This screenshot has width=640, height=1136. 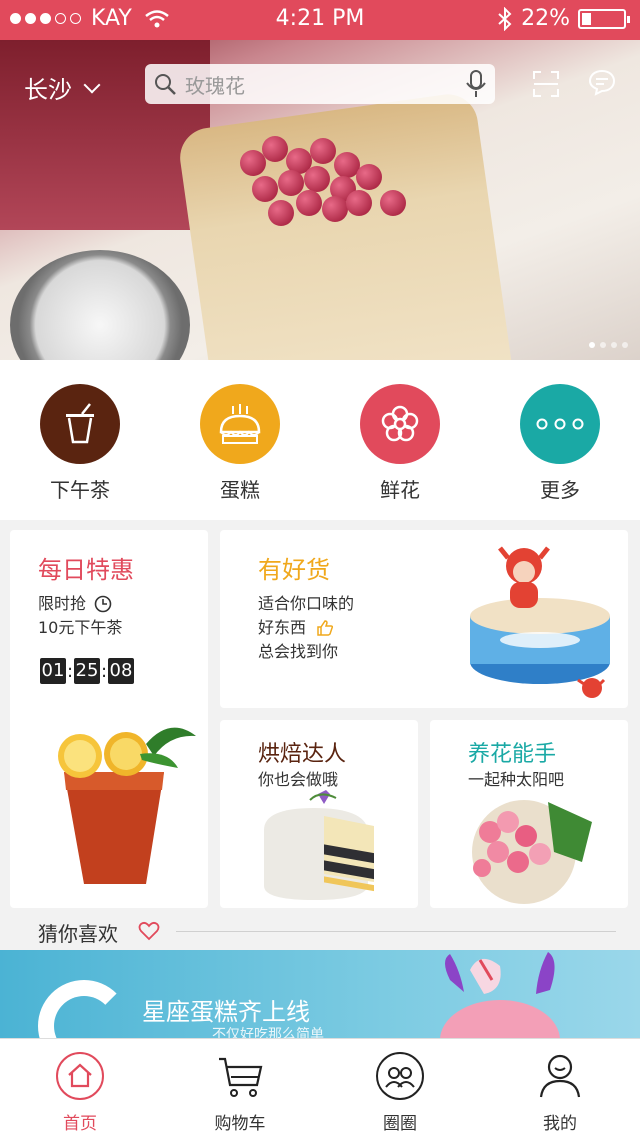 I want to click on good-goods-line3: 总会找到你, so click(x=298, y=651).